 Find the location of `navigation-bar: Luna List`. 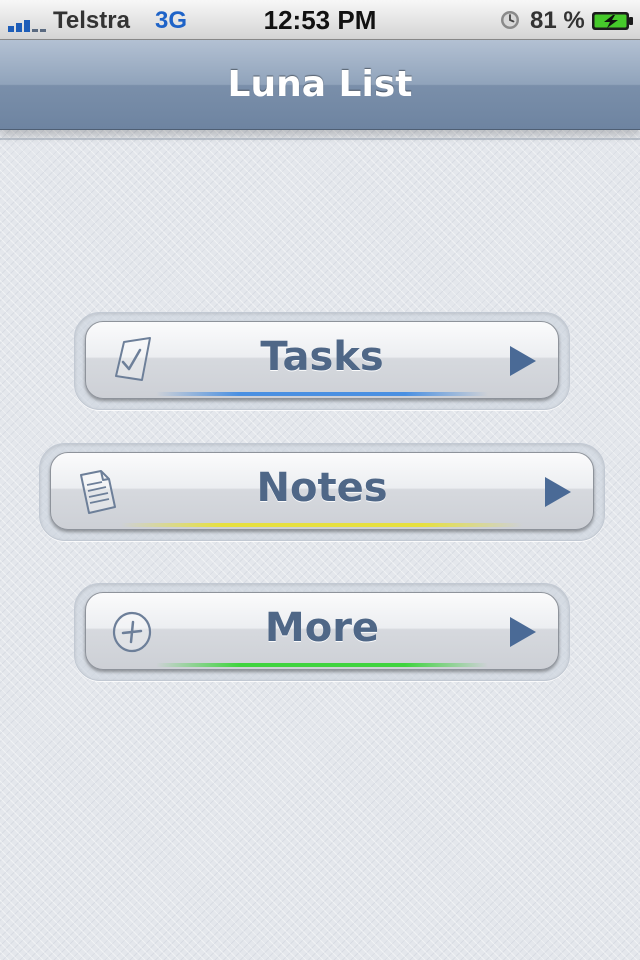

navigation-bar: Luna List is located at coordinates (320, 85).